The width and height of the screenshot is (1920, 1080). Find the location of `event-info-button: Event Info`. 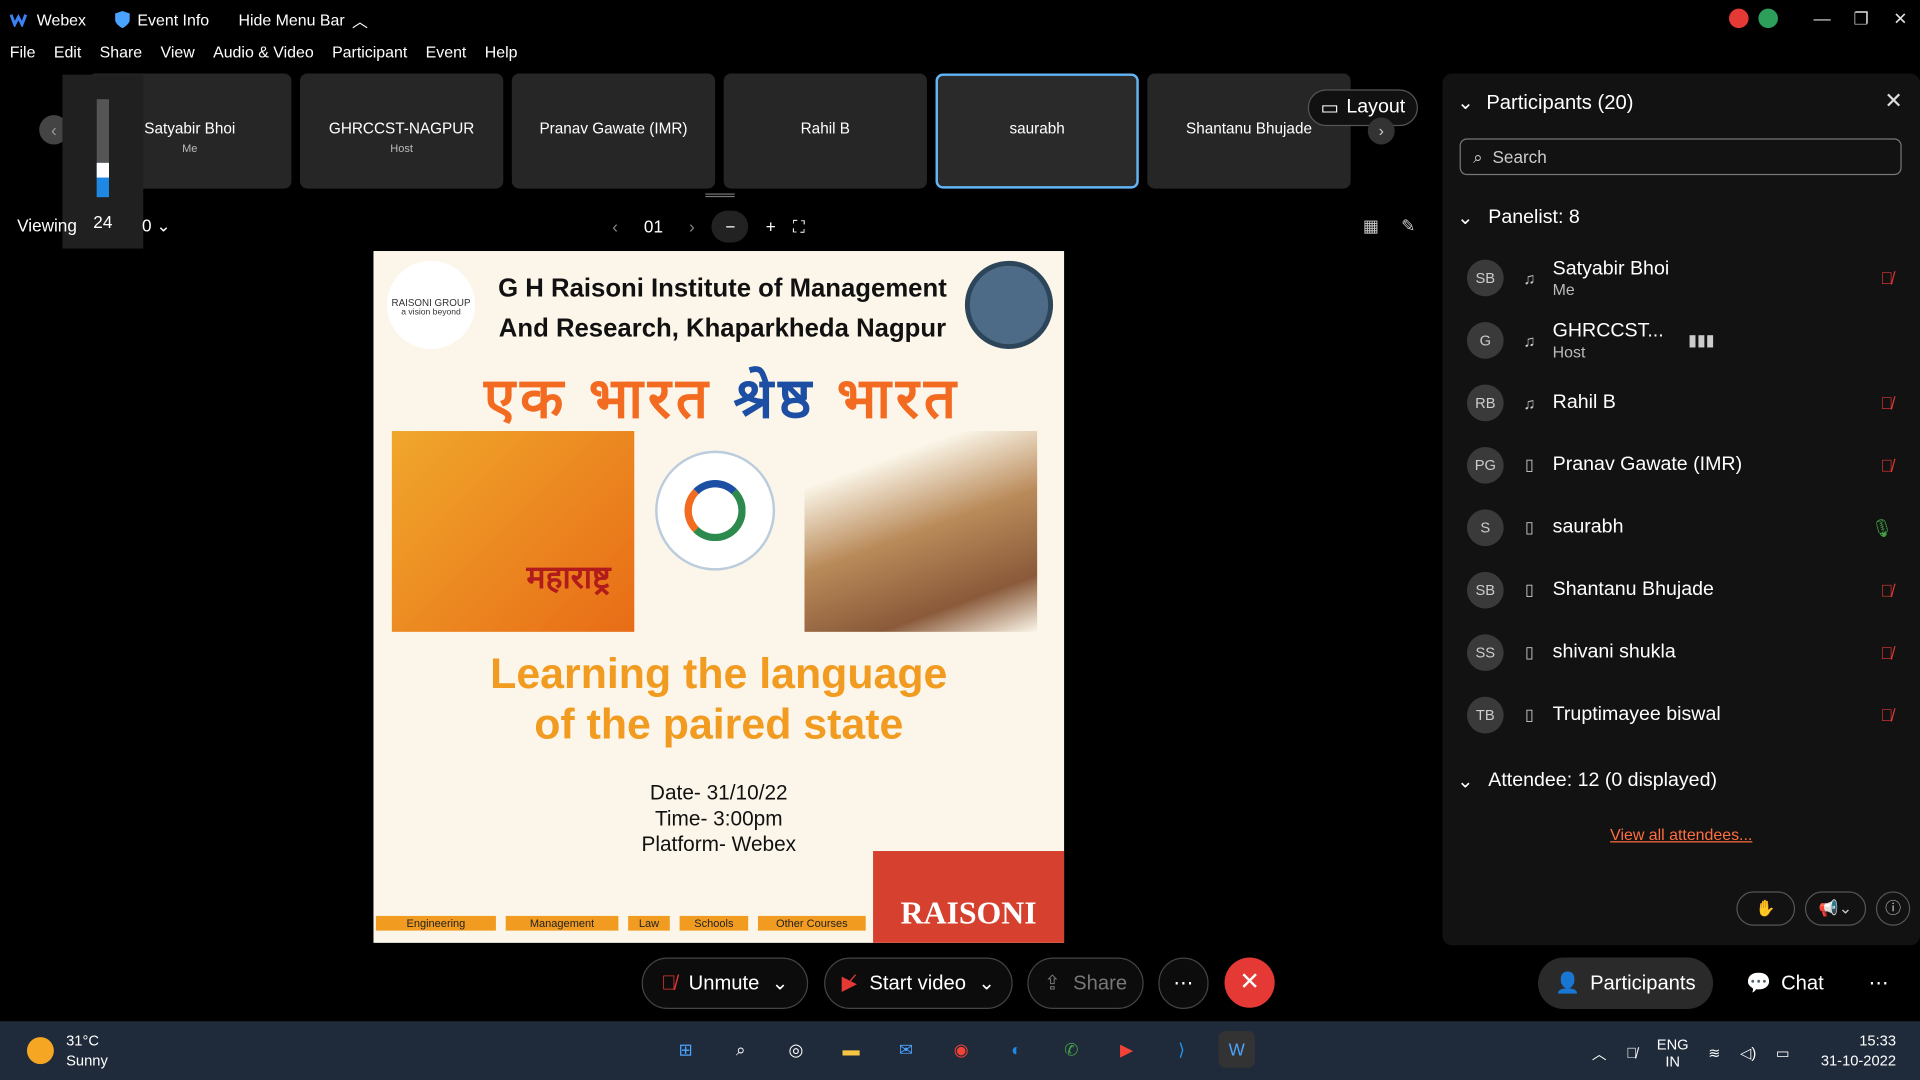

event-info-button: Event Info is located at coordinates (162, 19).